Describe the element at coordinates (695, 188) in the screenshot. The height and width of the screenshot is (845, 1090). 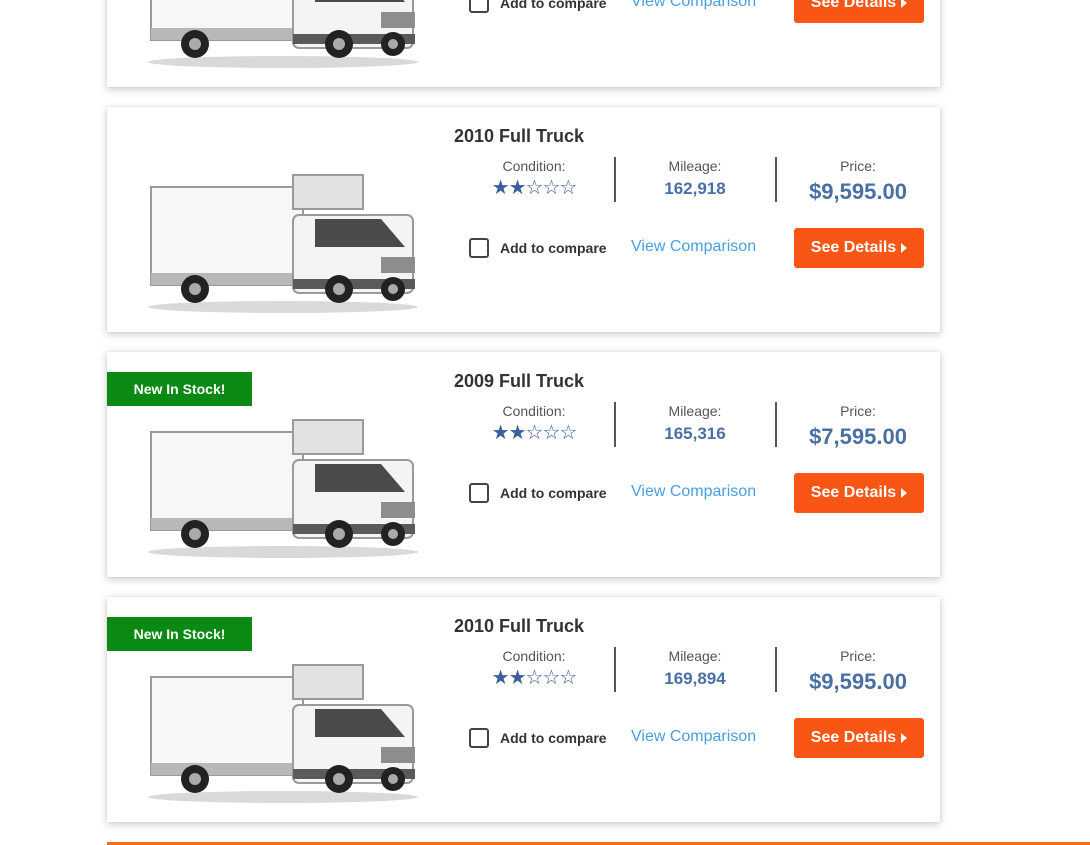
I see `mileage-value: 162,918` at that location.